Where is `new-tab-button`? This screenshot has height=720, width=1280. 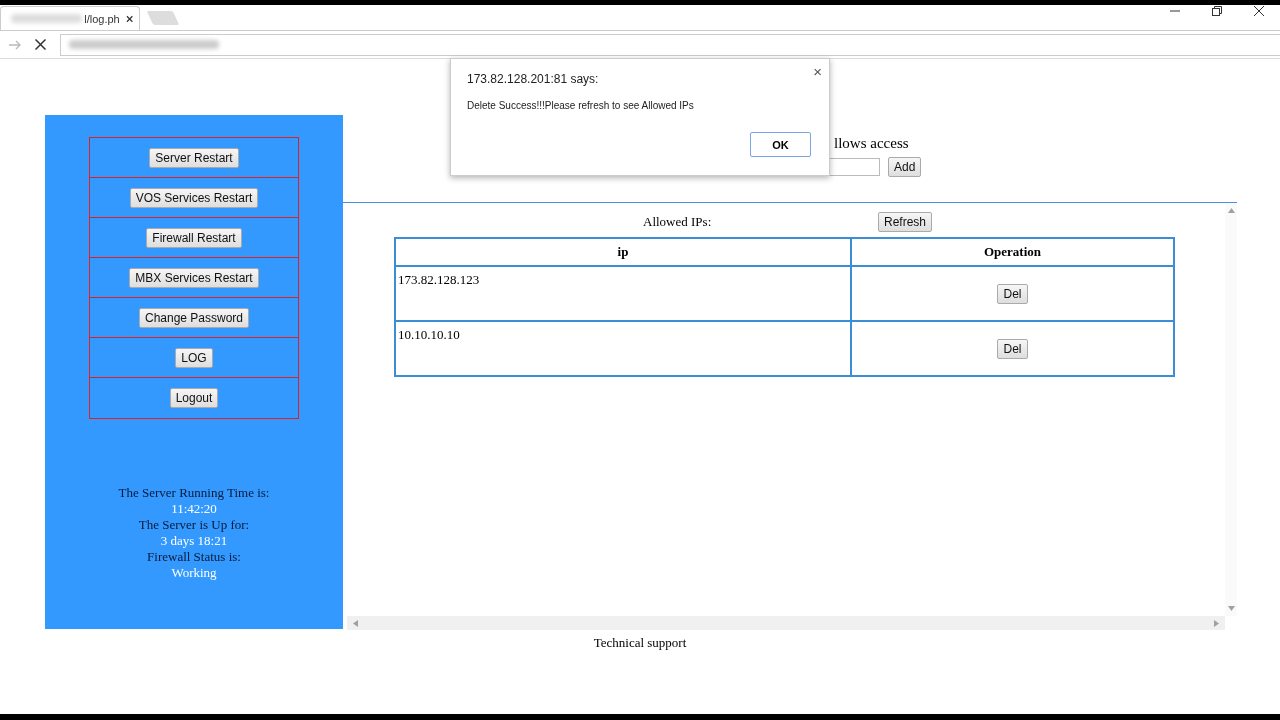
new-tab-button is located at coordinates (163, 18).